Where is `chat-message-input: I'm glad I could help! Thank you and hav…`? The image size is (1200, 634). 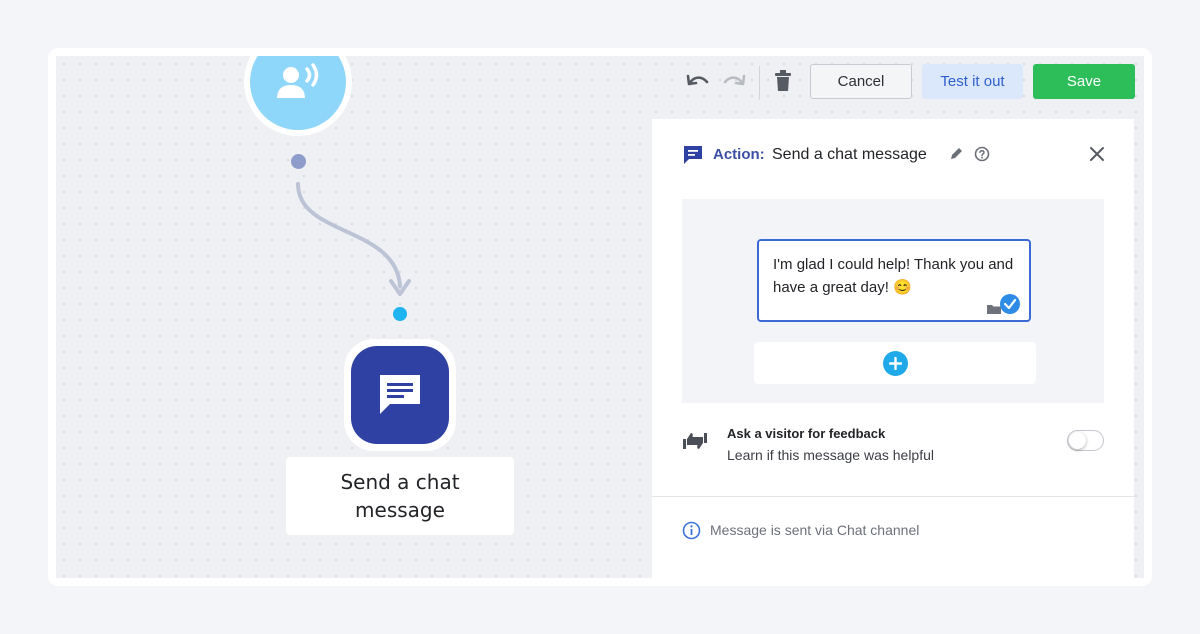 chat-message-input: I'm glad I could help! Thank you and hav… is located at coordinates (894, 280).